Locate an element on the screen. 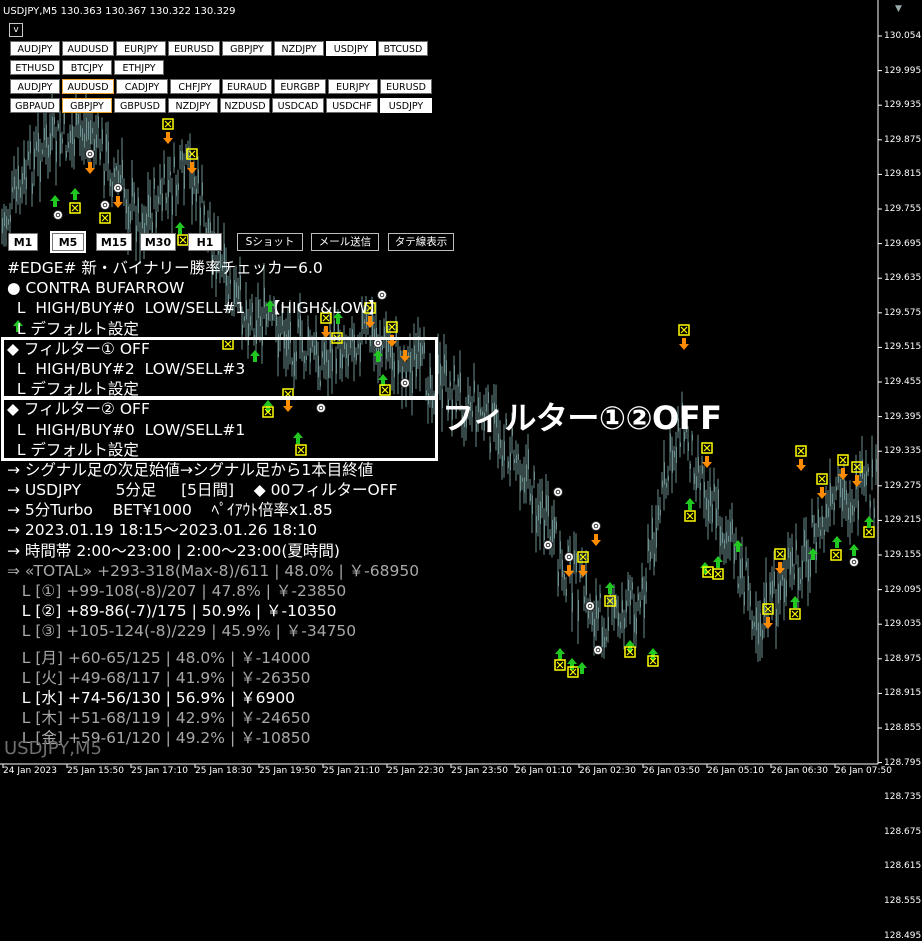 The height and width of the screenshot is (941, 922). time-tick: 26 Jan 03:50 is located at coordinates (671, 771).